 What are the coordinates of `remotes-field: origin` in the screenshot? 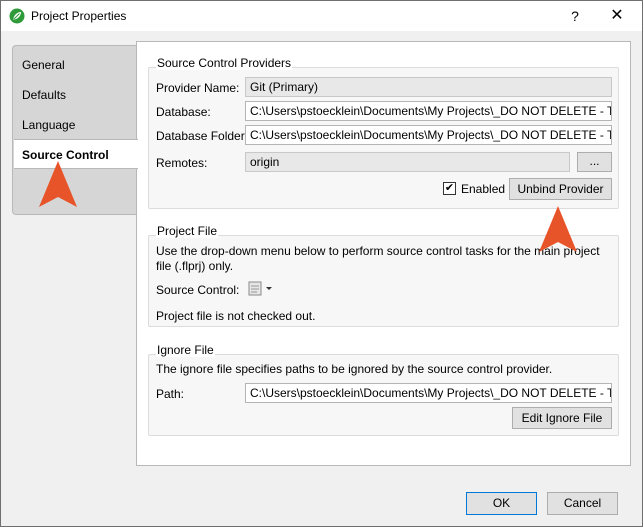 It's located at (407, 162).